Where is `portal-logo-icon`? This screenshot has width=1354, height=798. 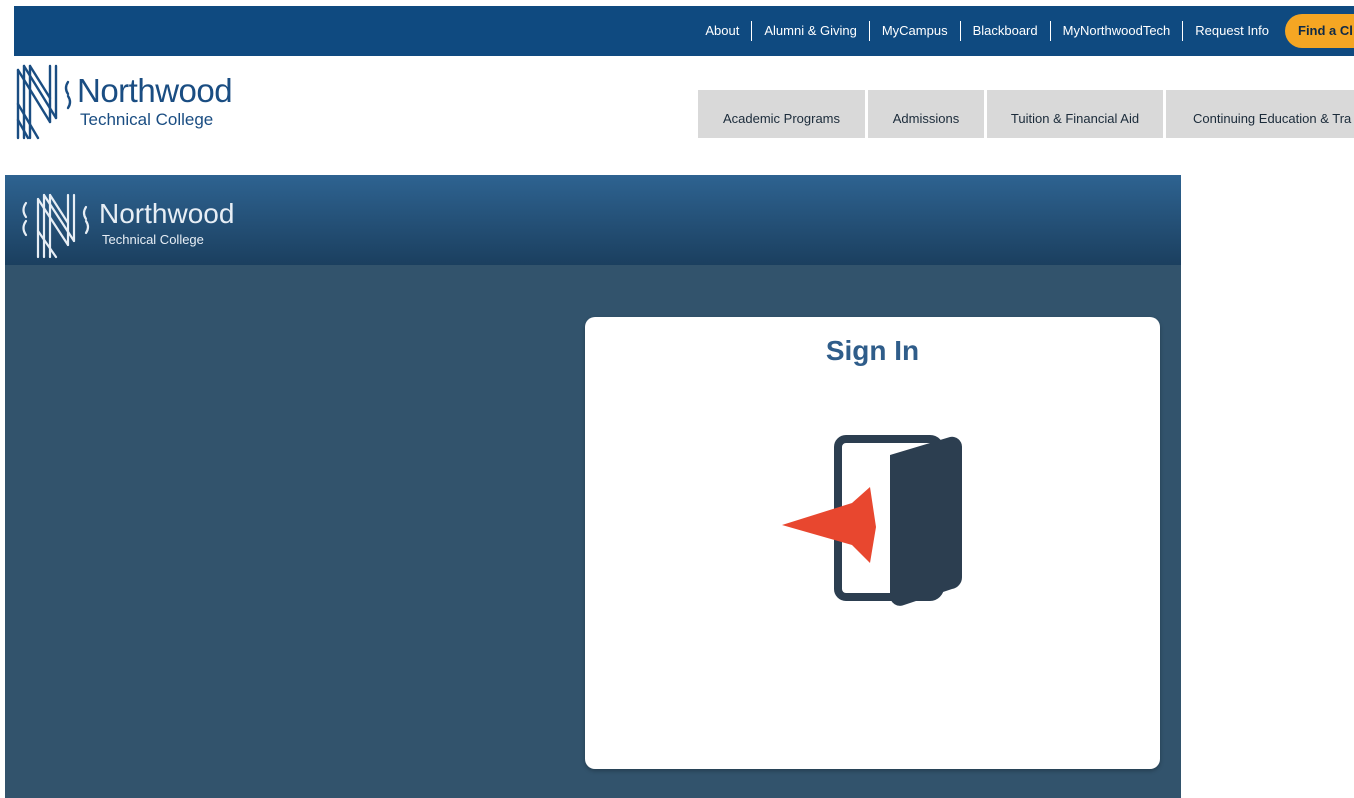 portal-logo-icon is located at coordinates (56, 226).